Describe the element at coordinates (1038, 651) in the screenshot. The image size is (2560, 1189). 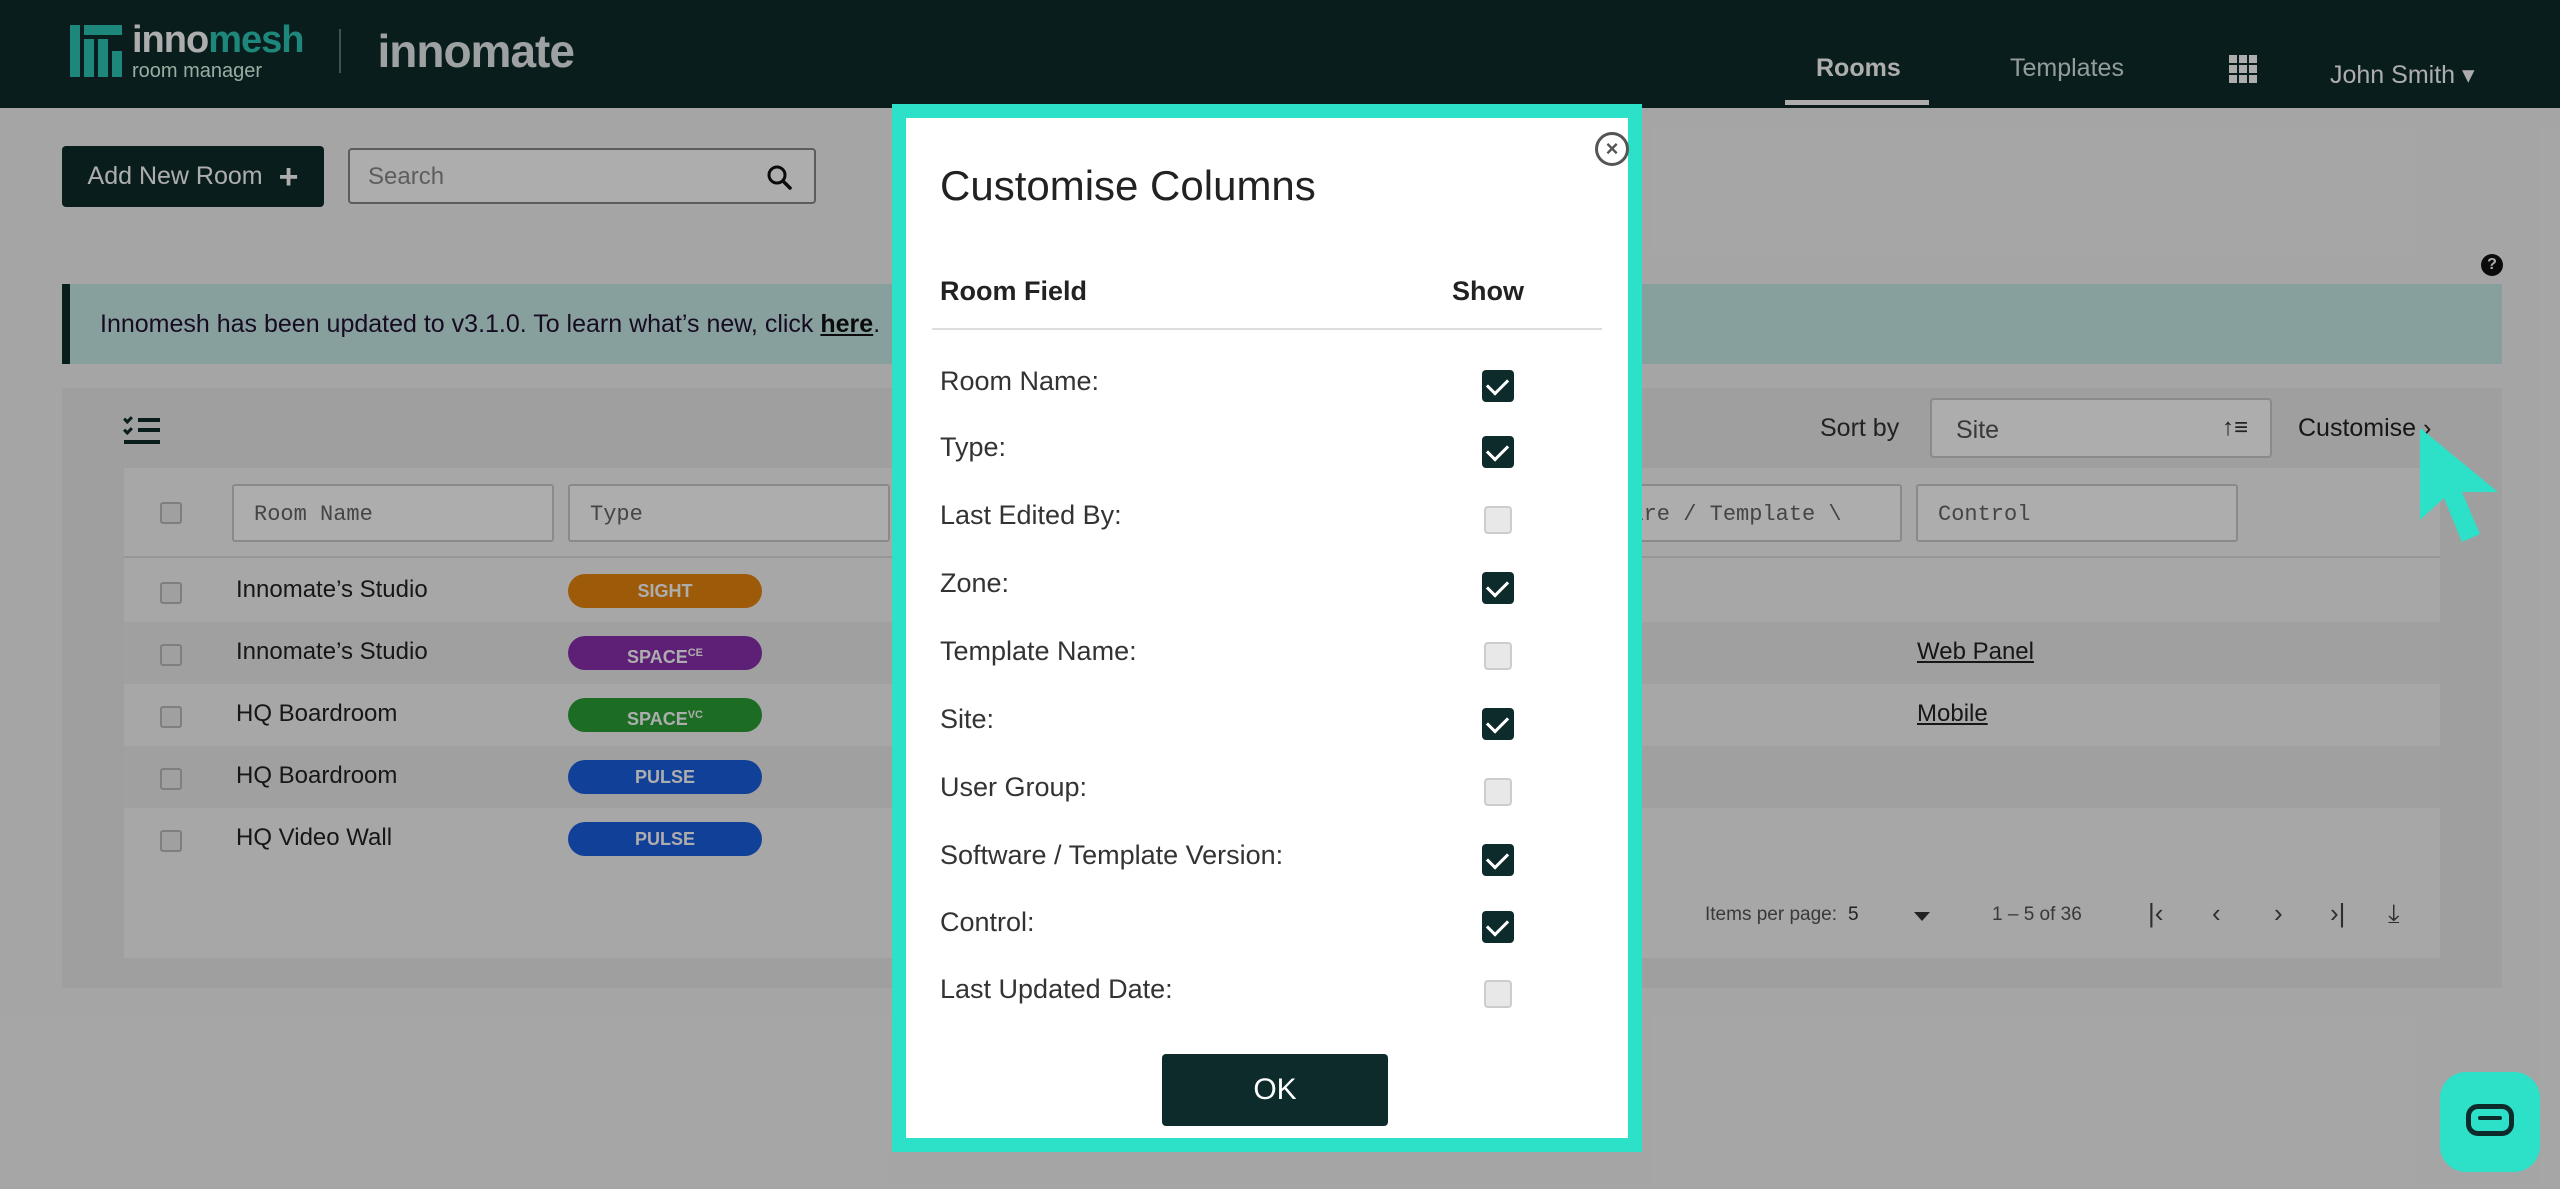
I see `field-label: Template Name:` at that location.